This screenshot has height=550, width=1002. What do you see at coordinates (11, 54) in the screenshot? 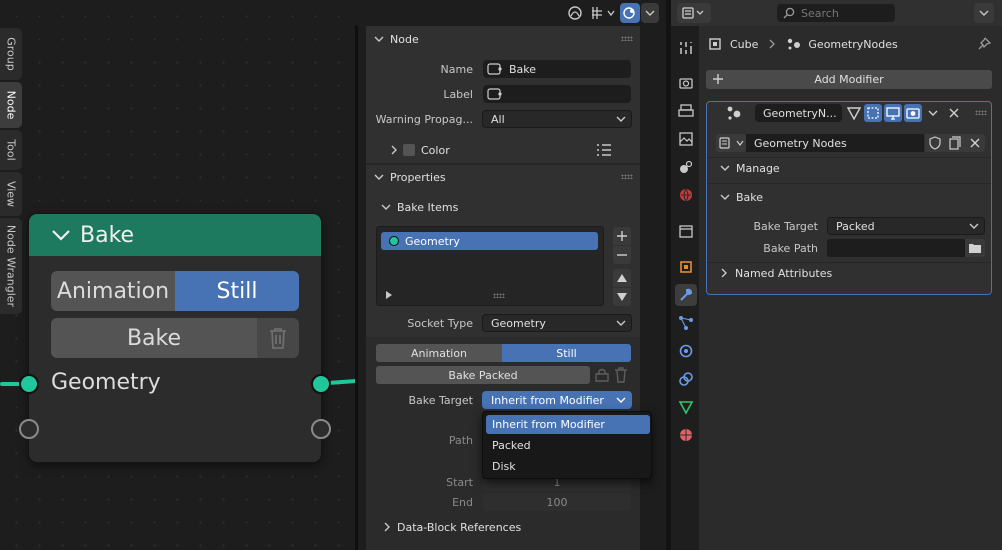
I see `tab-group: Group` at bounding box center [11, 54].